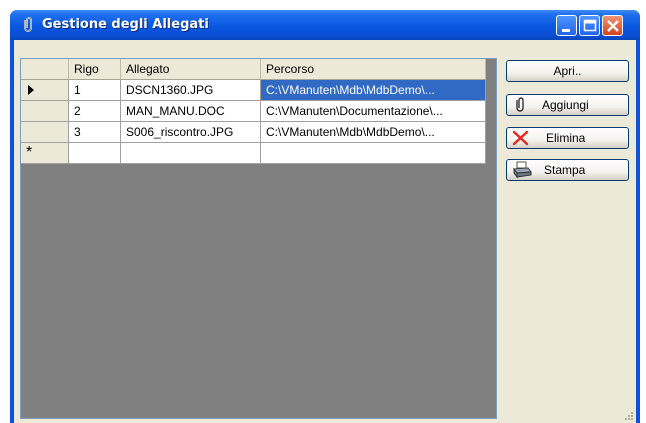  I want to click on new-cell-rigo, so click(95, 153).